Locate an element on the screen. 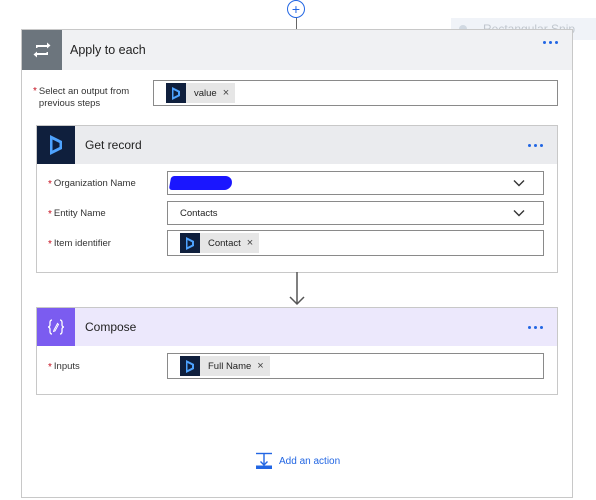 The height and width of the screenshot is (500, 596). compose-icon is located at coordinates (56, 327).